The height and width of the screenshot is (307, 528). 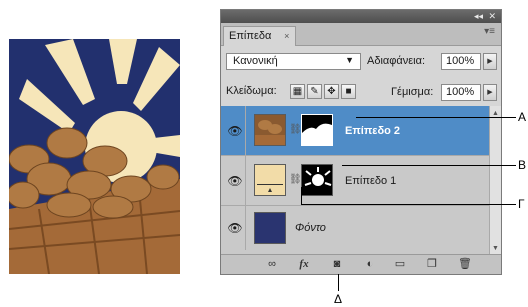 I want to click on callout-label-b: Β, so click(x=522, y=165).